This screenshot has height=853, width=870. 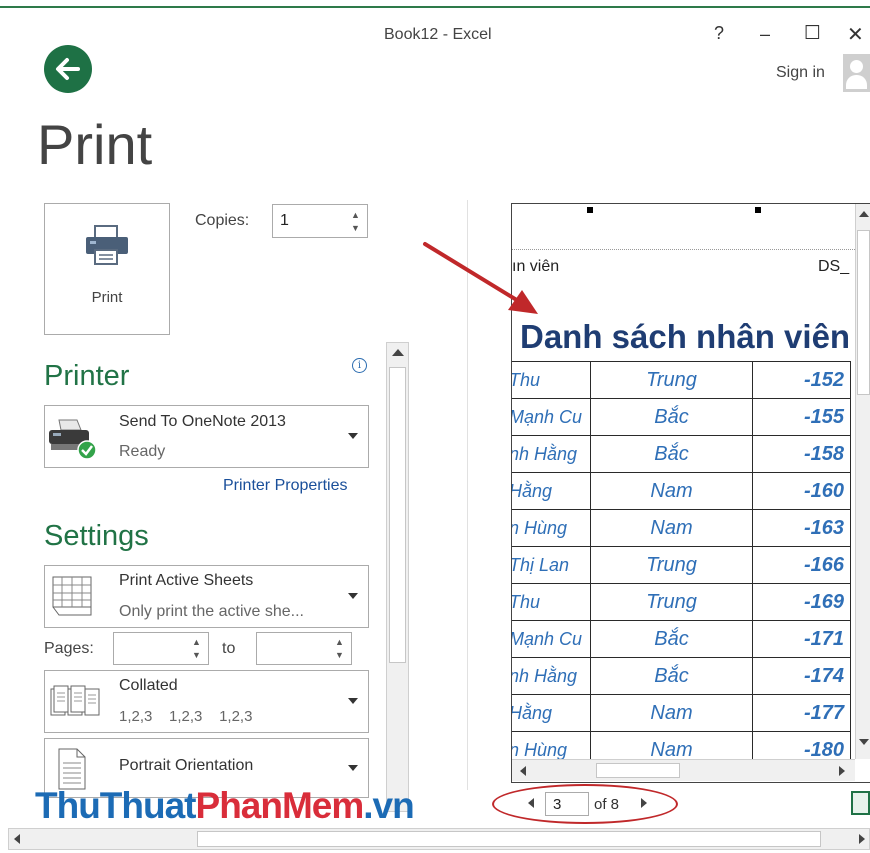 What do you see at coordinates (801, 602) in the screenshot?
I see `value-cell: -169` at bounding box center [801, 602].